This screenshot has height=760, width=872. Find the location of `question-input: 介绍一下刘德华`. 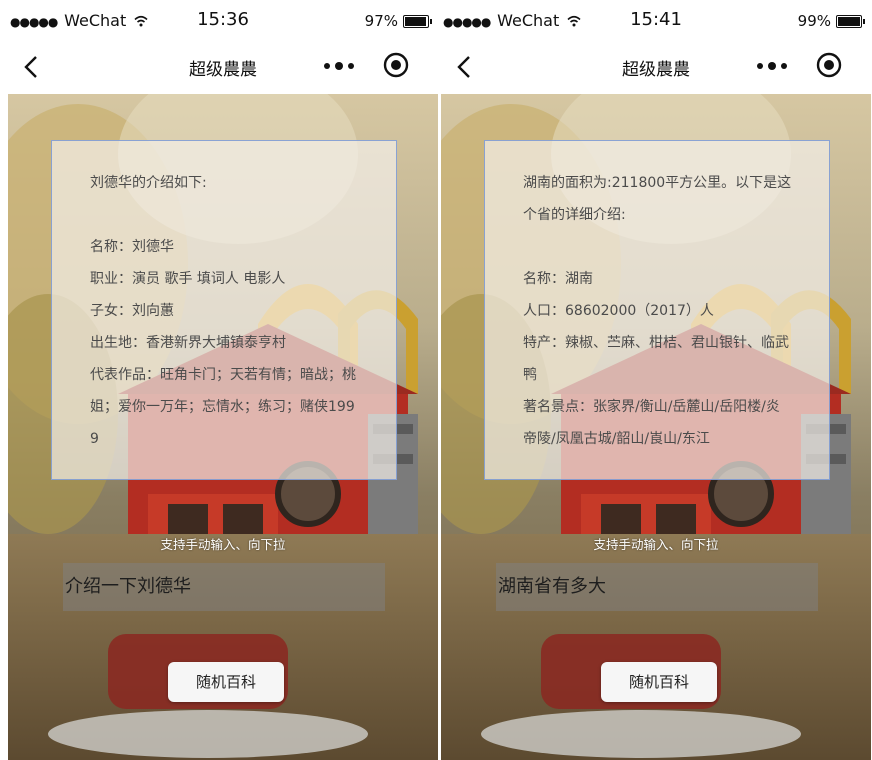

question-input: 介绍一下刘德华 is located at coordinates (224, 587).